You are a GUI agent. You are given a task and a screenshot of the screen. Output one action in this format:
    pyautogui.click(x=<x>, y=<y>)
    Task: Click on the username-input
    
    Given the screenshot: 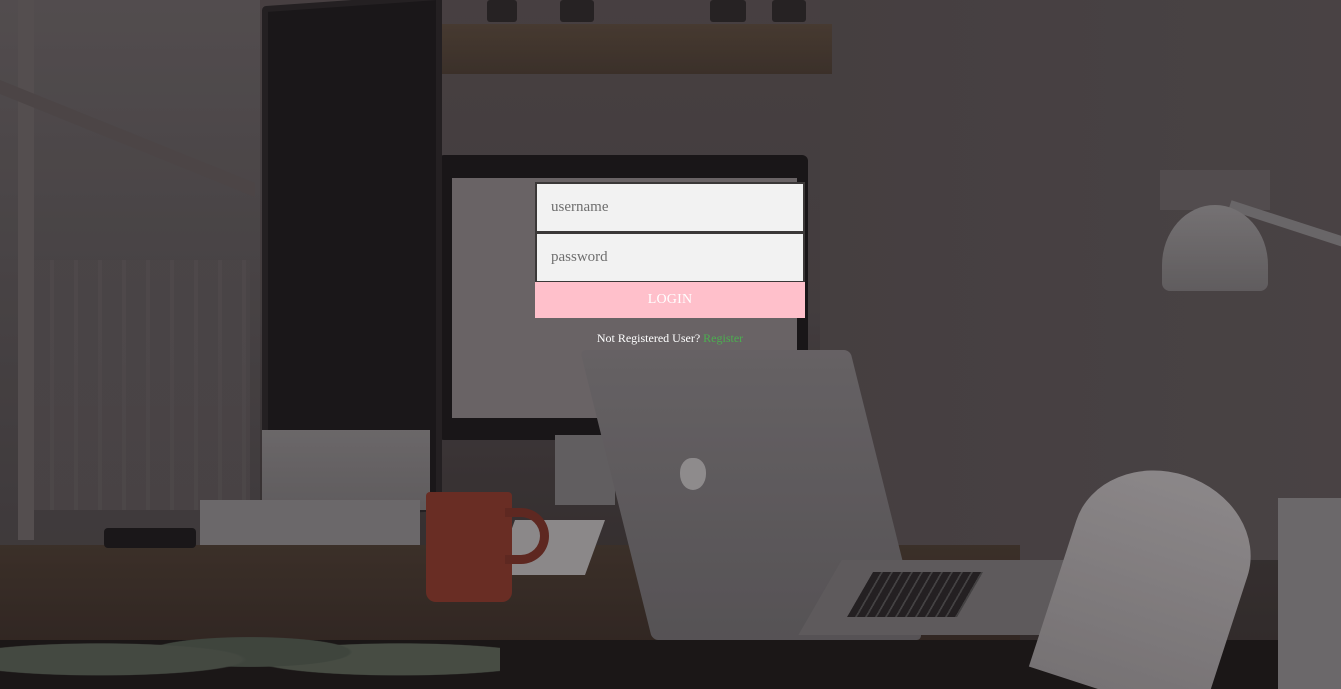 What is the action you would take?
    pyautogui.click(x=670, y=207)
    